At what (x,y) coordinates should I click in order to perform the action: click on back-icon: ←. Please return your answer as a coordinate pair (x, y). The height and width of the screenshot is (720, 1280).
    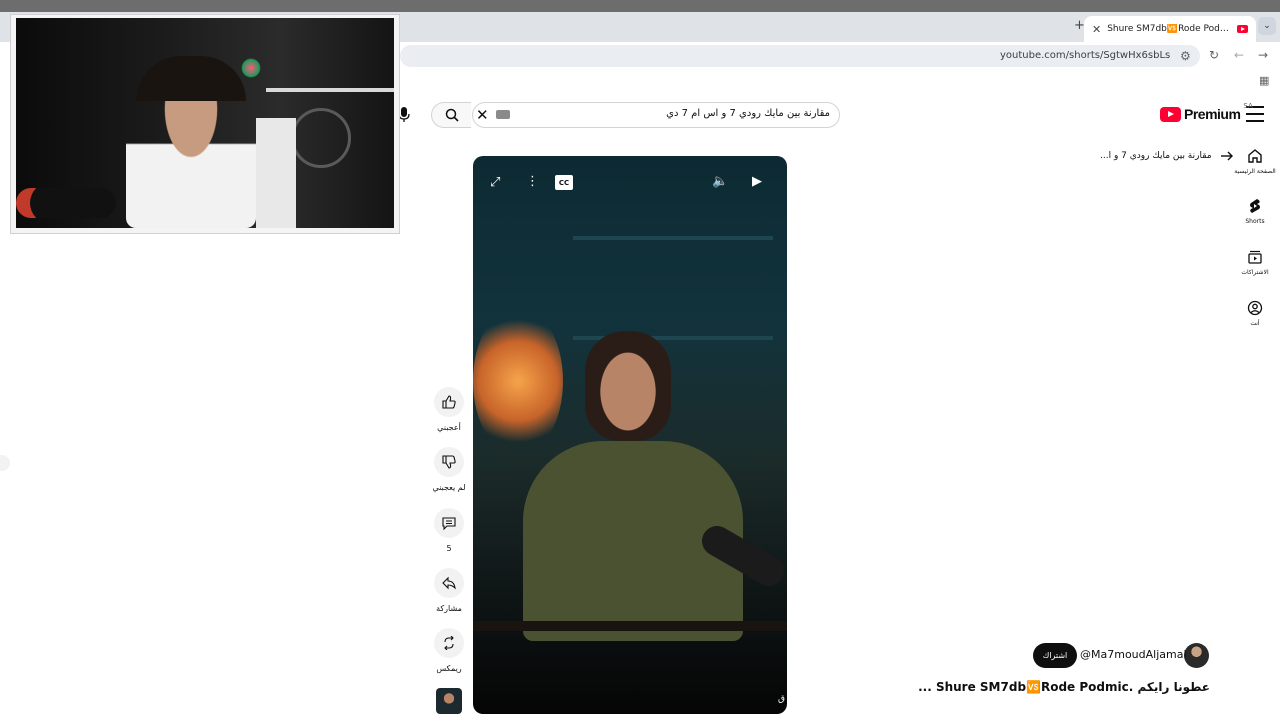
    Looking at the image, I should click on (1239, 55).